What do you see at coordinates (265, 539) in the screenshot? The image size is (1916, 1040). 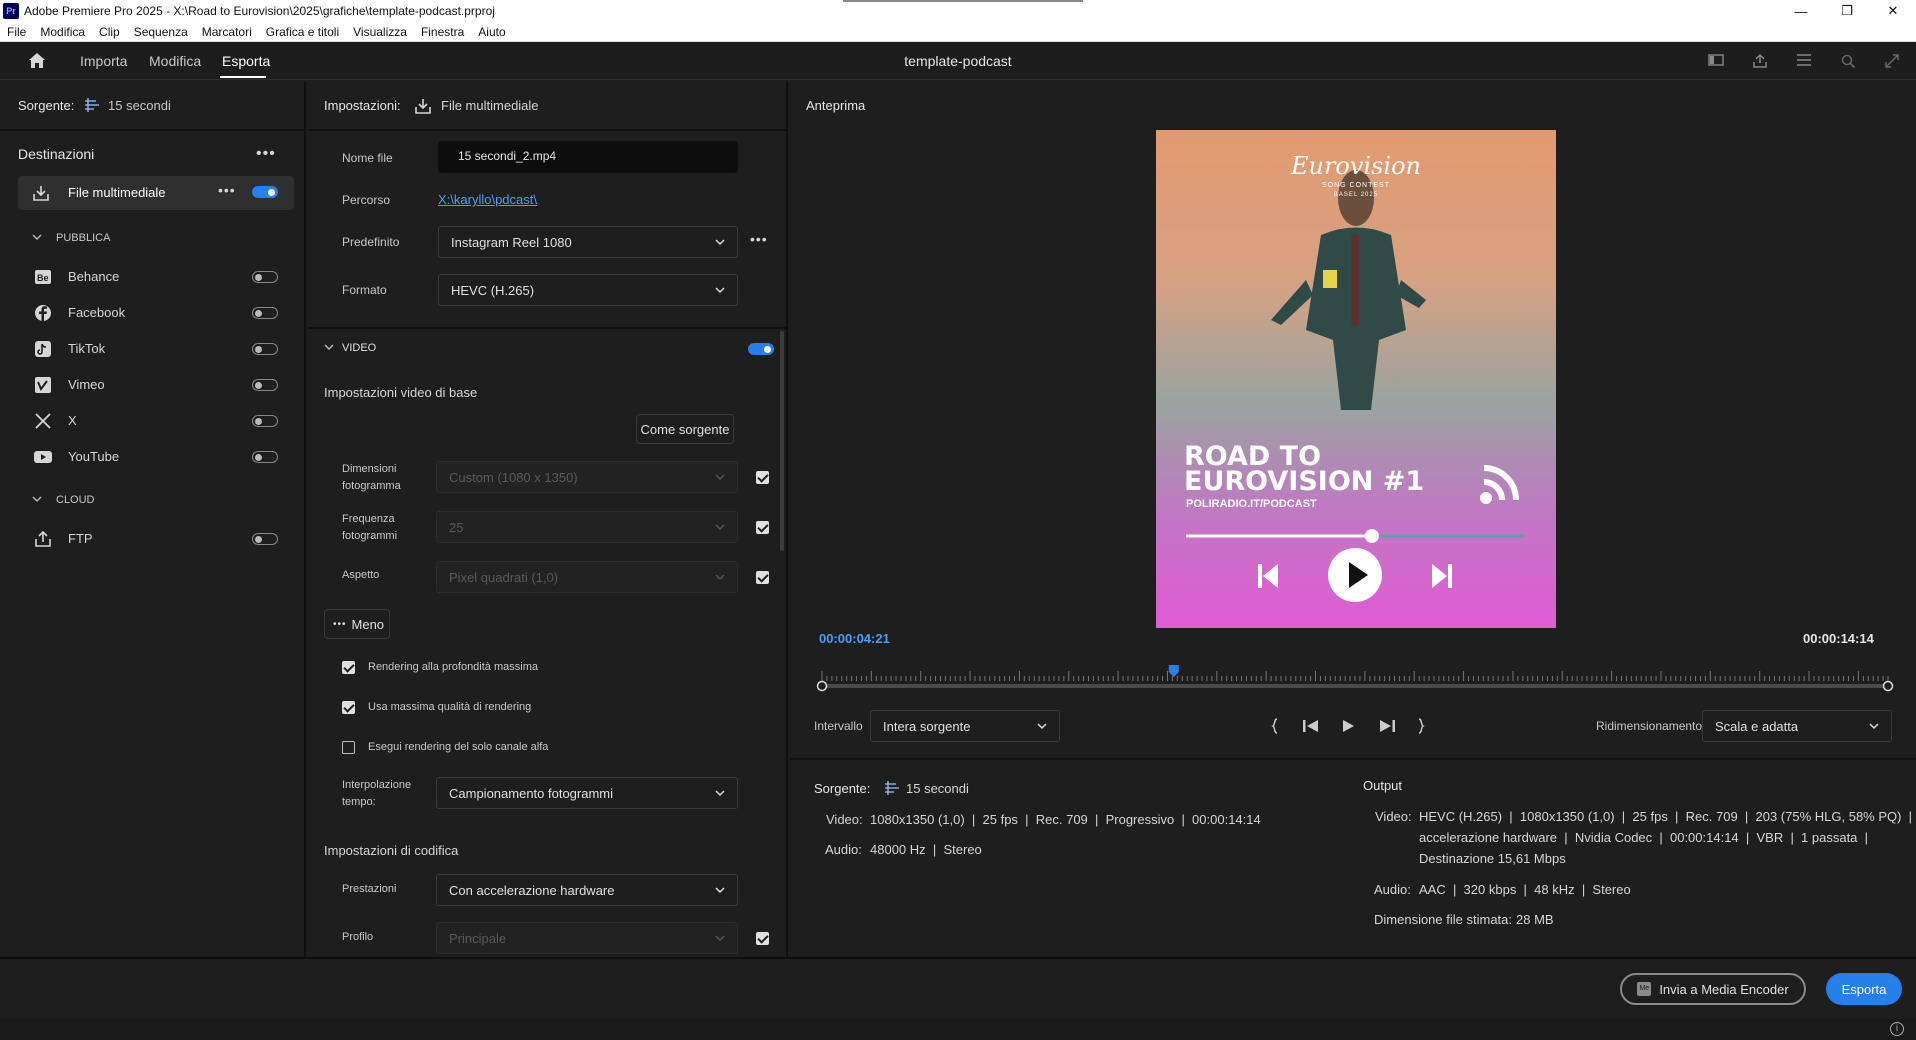 I see `ftp-toggle` at bounding box center [265, 539].